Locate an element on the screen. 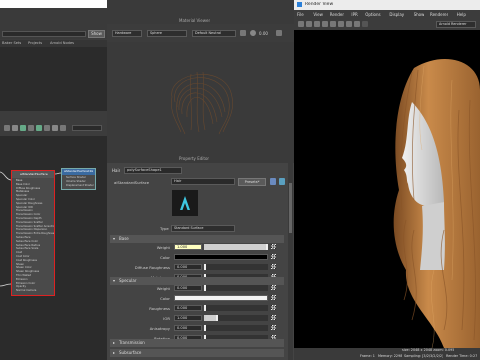  show-button: Show is located at coordinates (96, 34).